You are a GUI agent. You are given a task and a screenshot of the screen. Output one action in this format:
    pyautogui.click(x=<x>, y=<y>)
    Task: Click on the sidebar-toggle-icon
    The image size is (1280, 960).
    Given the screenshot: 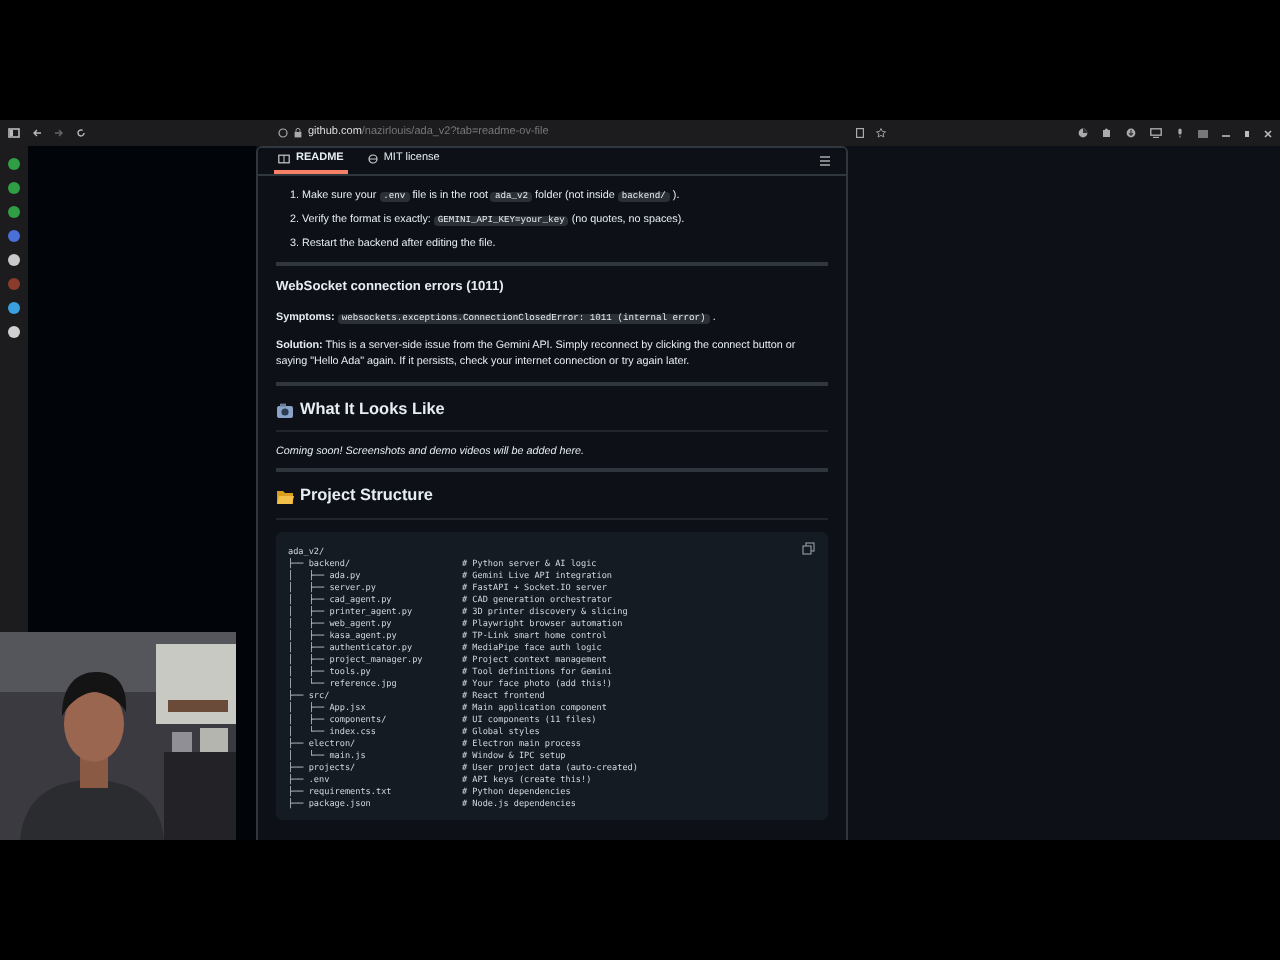 What is the action you would take?
    pyautogui.click(x=14, y=133)
    